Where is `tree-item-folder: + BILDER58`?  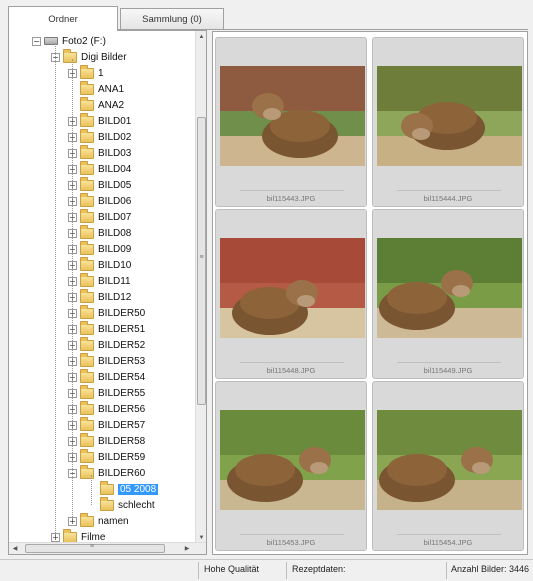
tree-item-folder: + BILDER58 is located at coordinates (107, 440).